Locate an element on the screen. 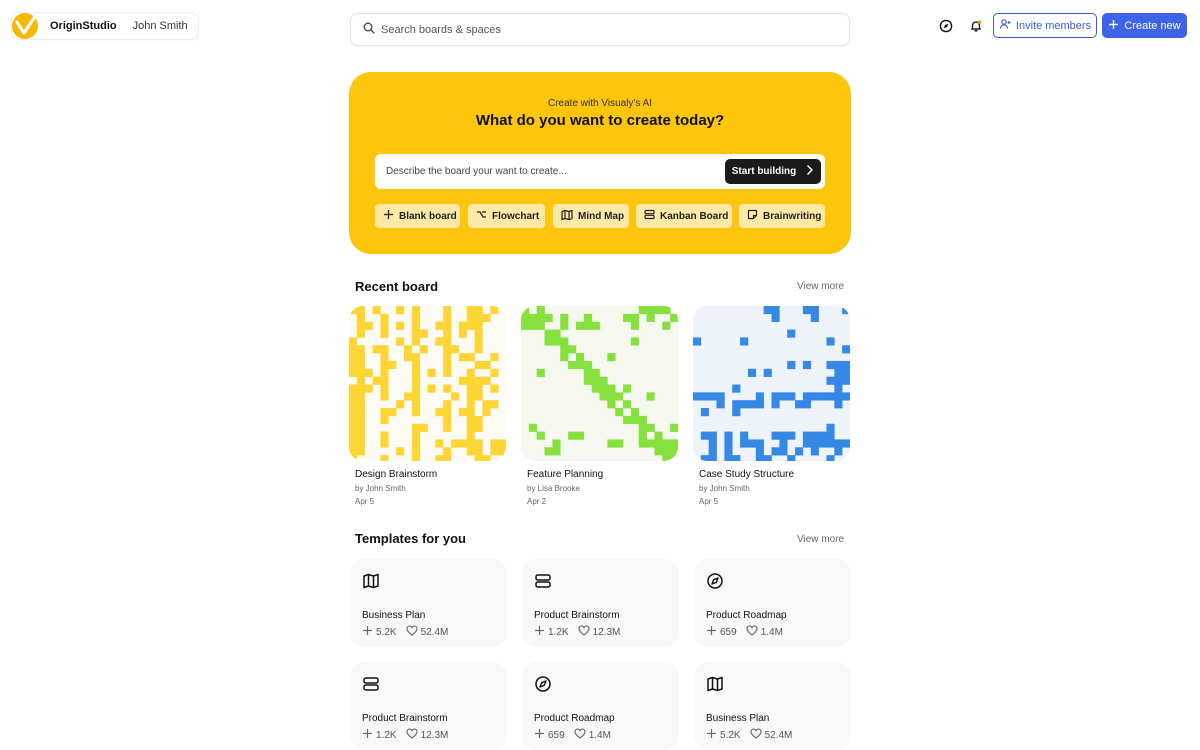 The image size is (1200, 750). template-likes: 52.4M is located at coordinates (434, 632).